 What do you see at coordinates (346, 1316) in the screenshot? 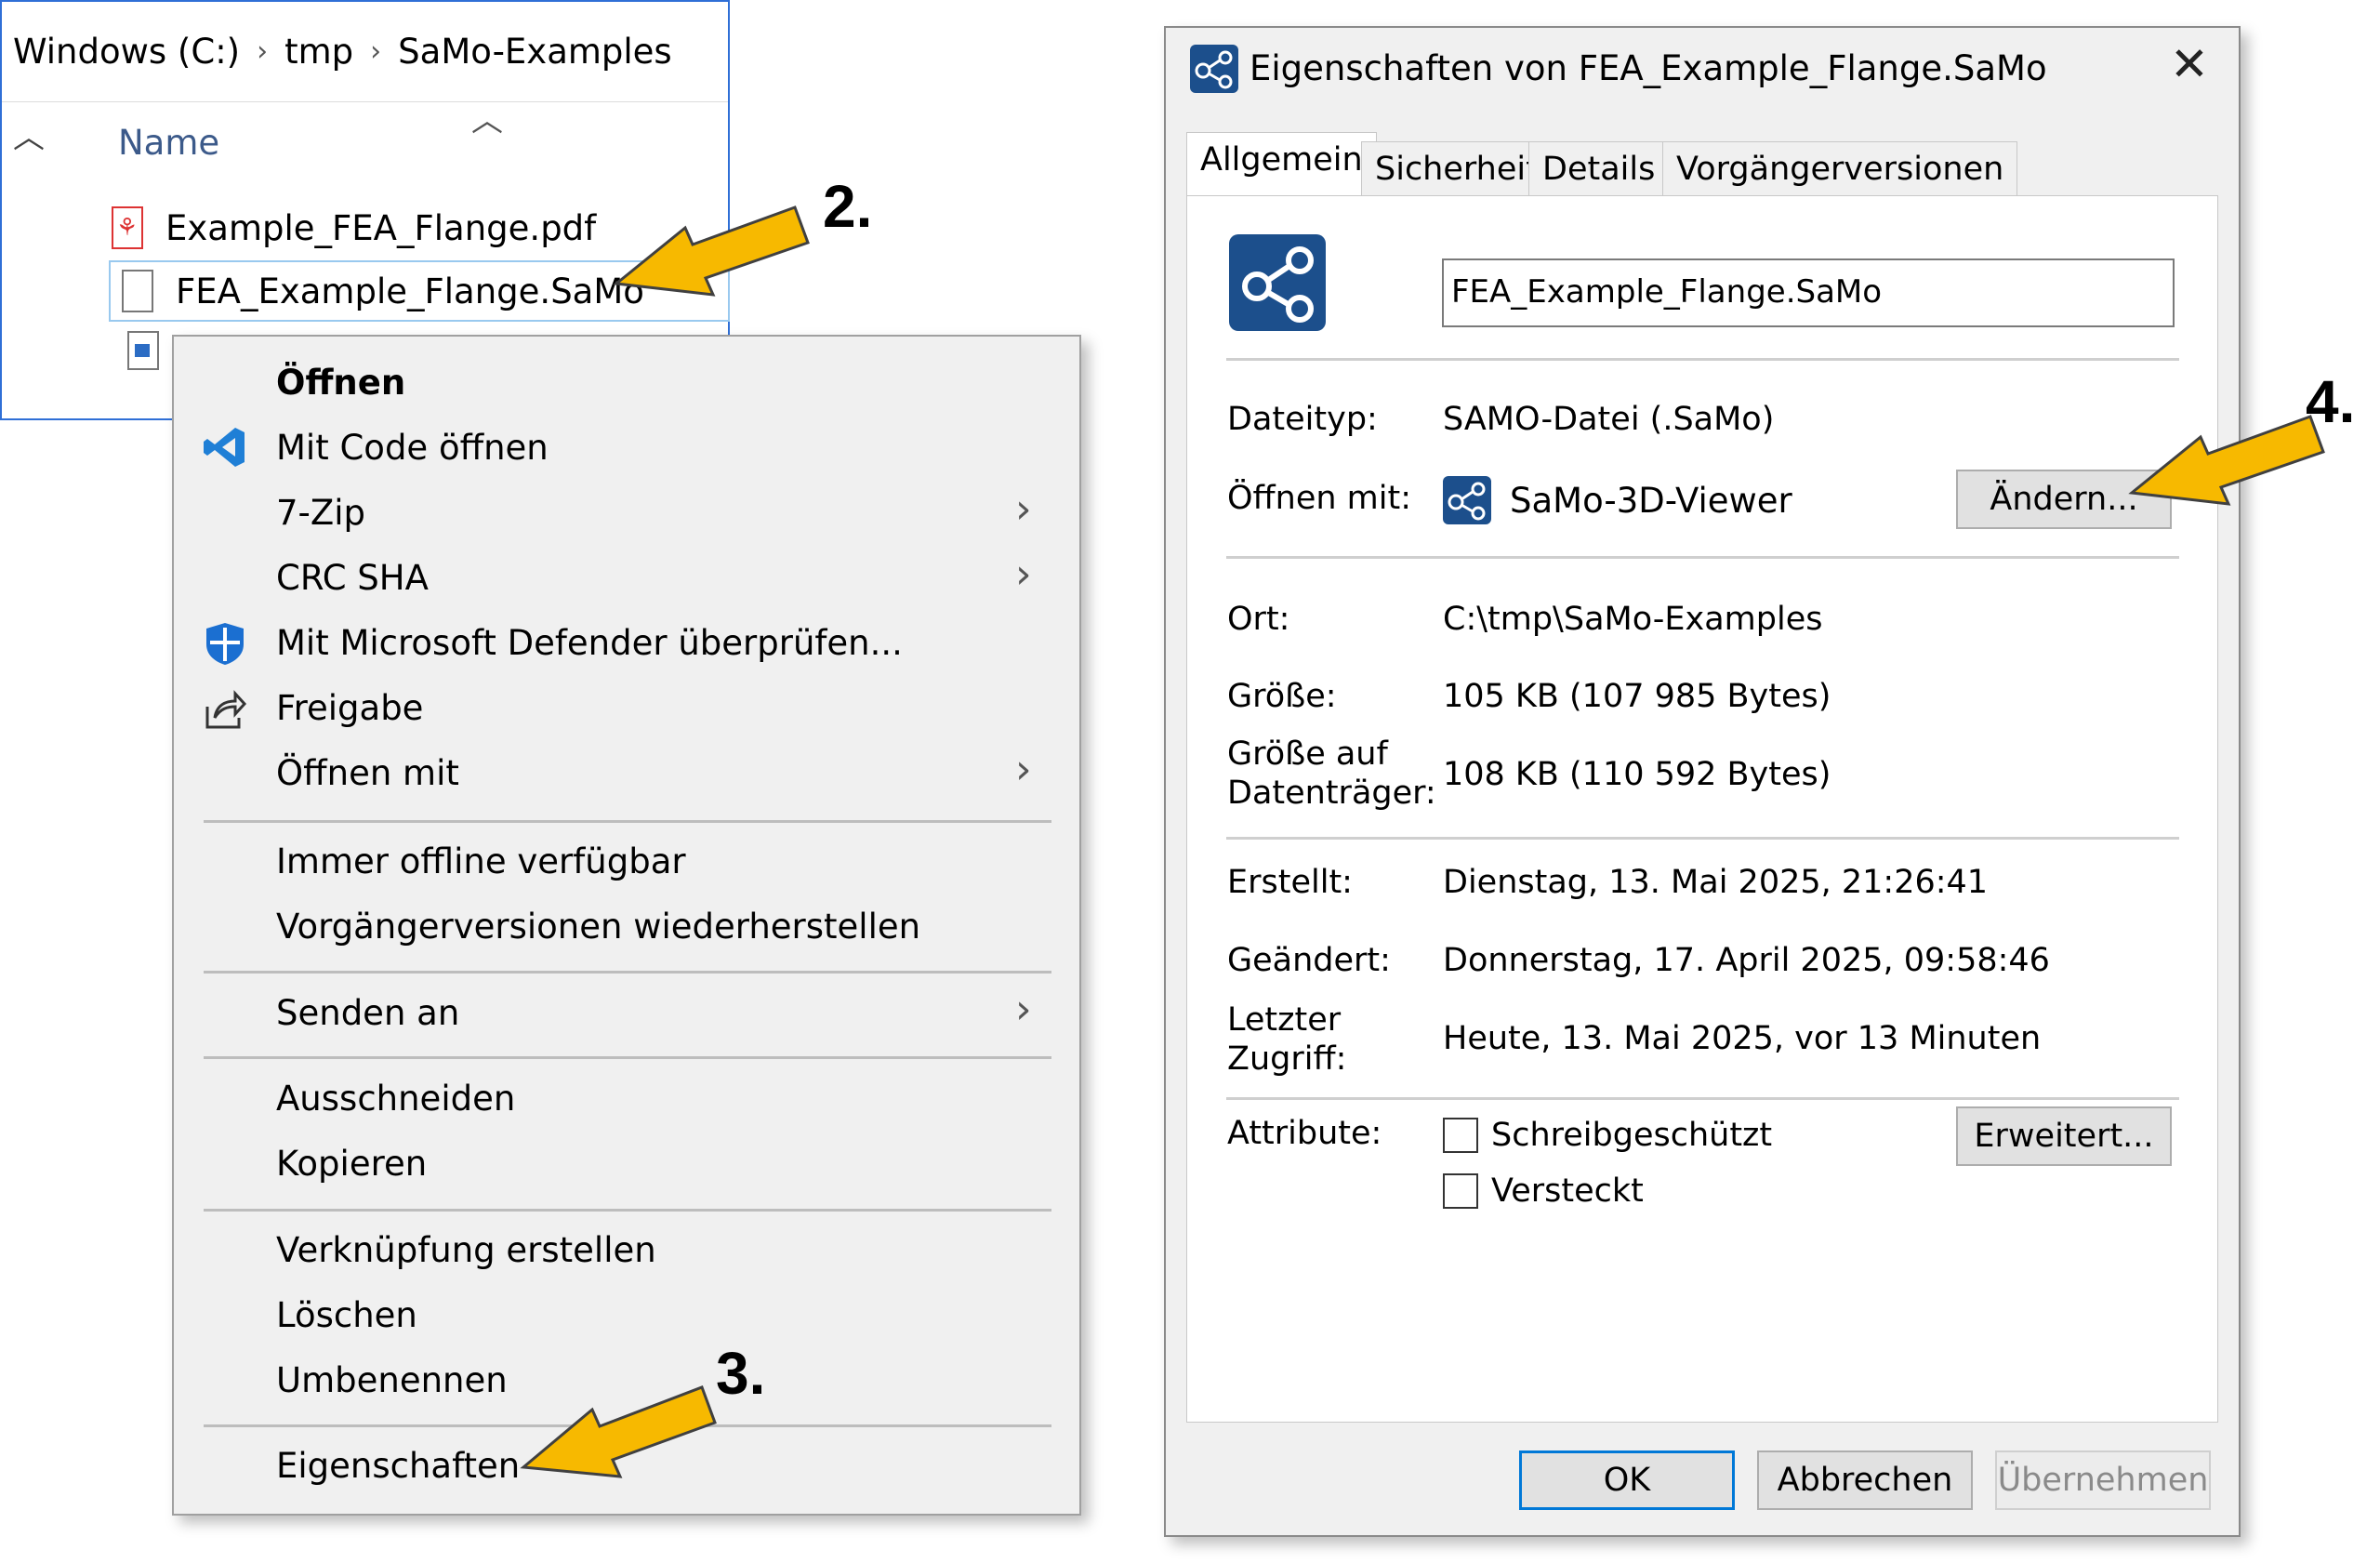
I see `menu-item-loeschen: Löschen` at bounding box center [346, 1316].